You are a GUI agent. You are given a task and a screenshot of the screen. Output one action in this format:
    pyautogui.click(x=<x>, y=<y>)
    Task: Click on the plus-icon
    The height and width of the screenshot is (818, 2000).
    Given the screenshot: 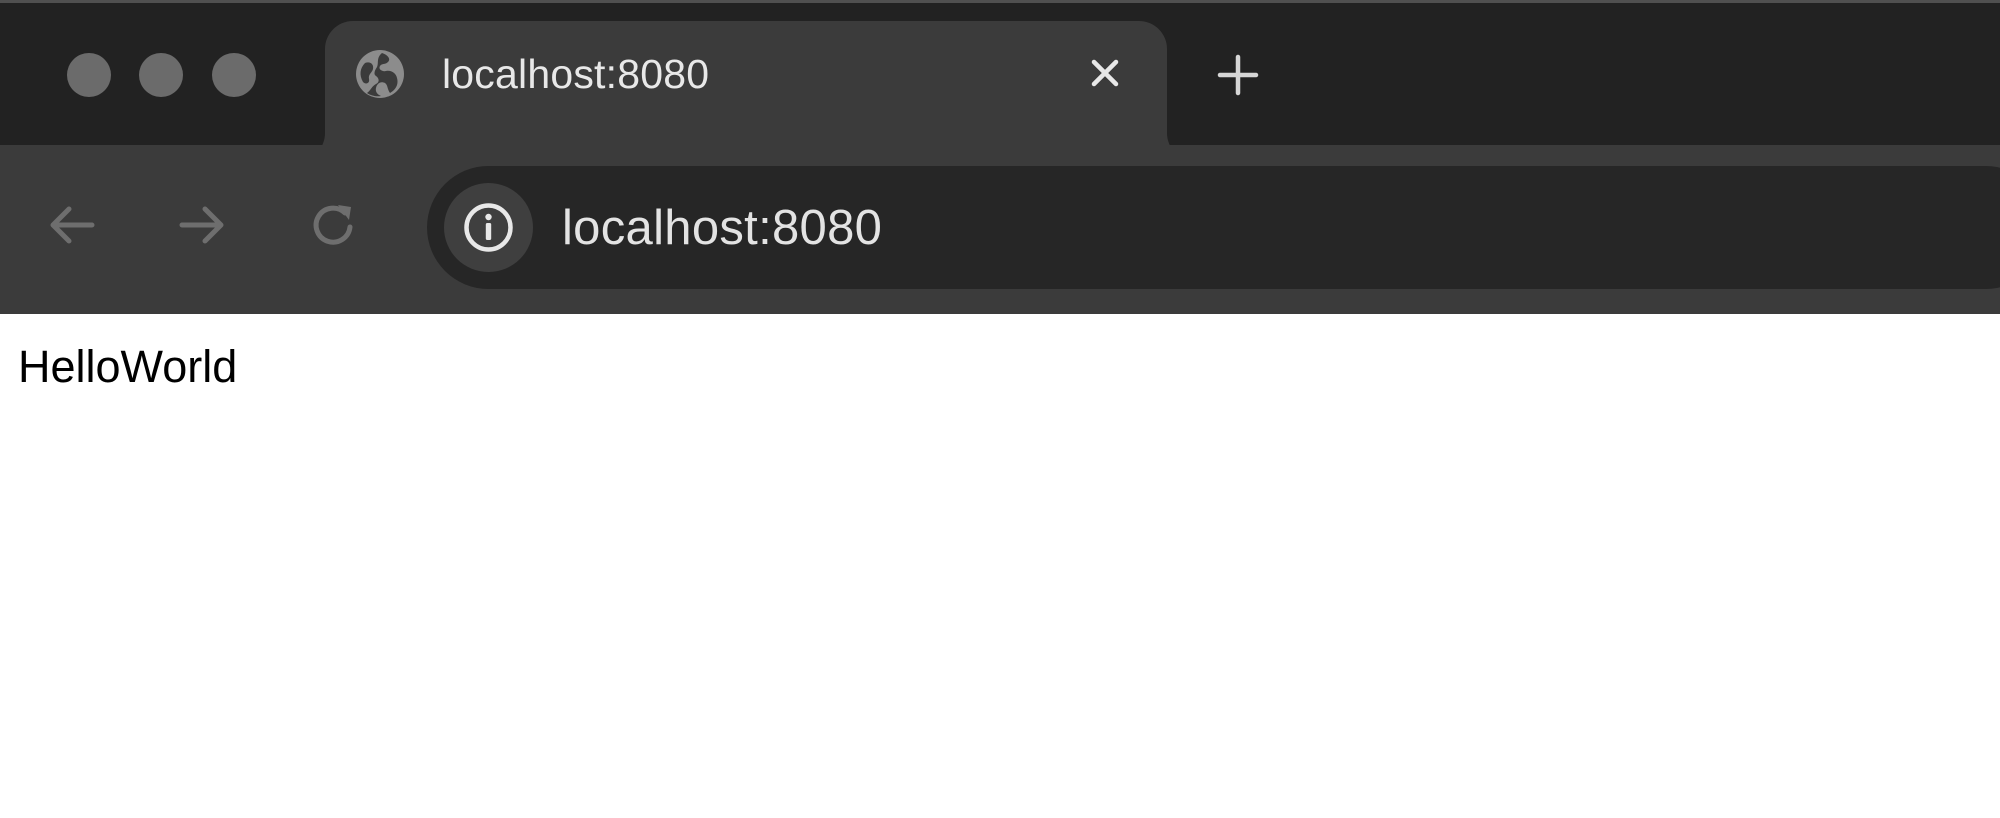 What is the action you would take?
    pyautogui.click(x=1238, y=75)
    